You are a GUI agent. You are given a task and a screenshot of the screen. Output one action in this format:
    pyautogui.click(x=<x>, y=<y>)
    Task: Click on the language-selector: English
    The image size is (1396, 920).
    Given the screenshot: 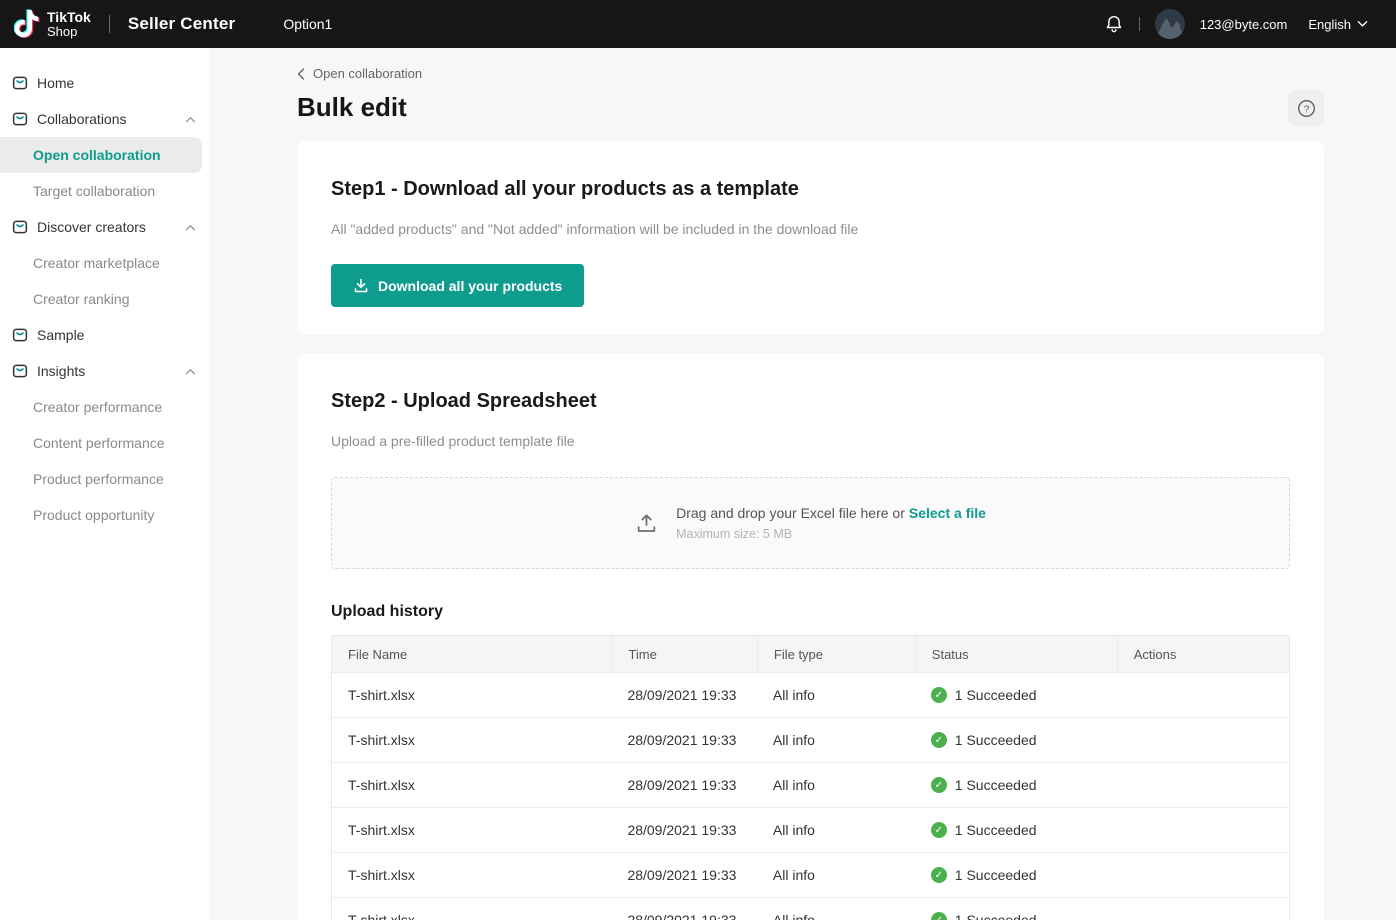 What is the action you would take?
    pyautogui.click(x=1338, y=24)
    